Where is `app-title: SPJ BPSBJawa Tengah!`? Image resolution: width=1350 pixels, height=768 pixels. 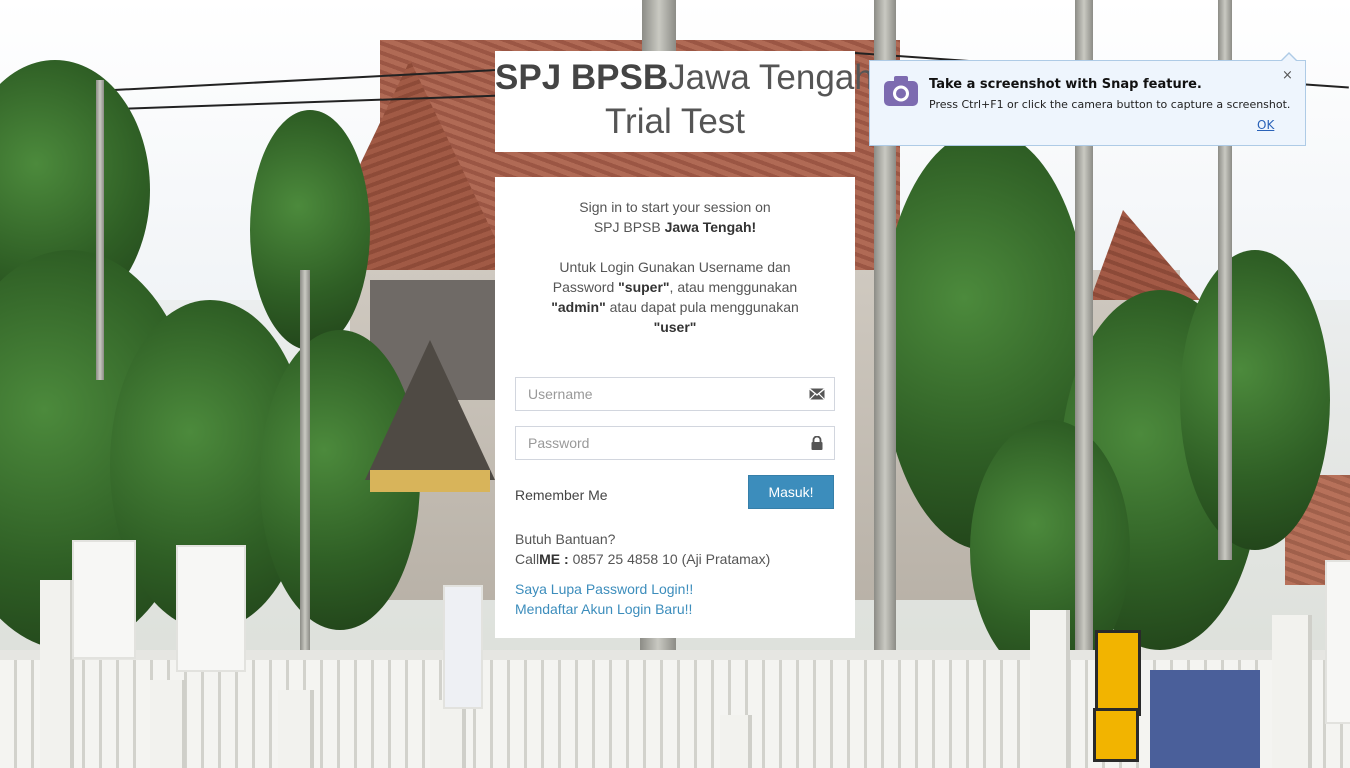
app-title: SPJ BPSBJawa Tengah! is located at coordinates (689, 77).